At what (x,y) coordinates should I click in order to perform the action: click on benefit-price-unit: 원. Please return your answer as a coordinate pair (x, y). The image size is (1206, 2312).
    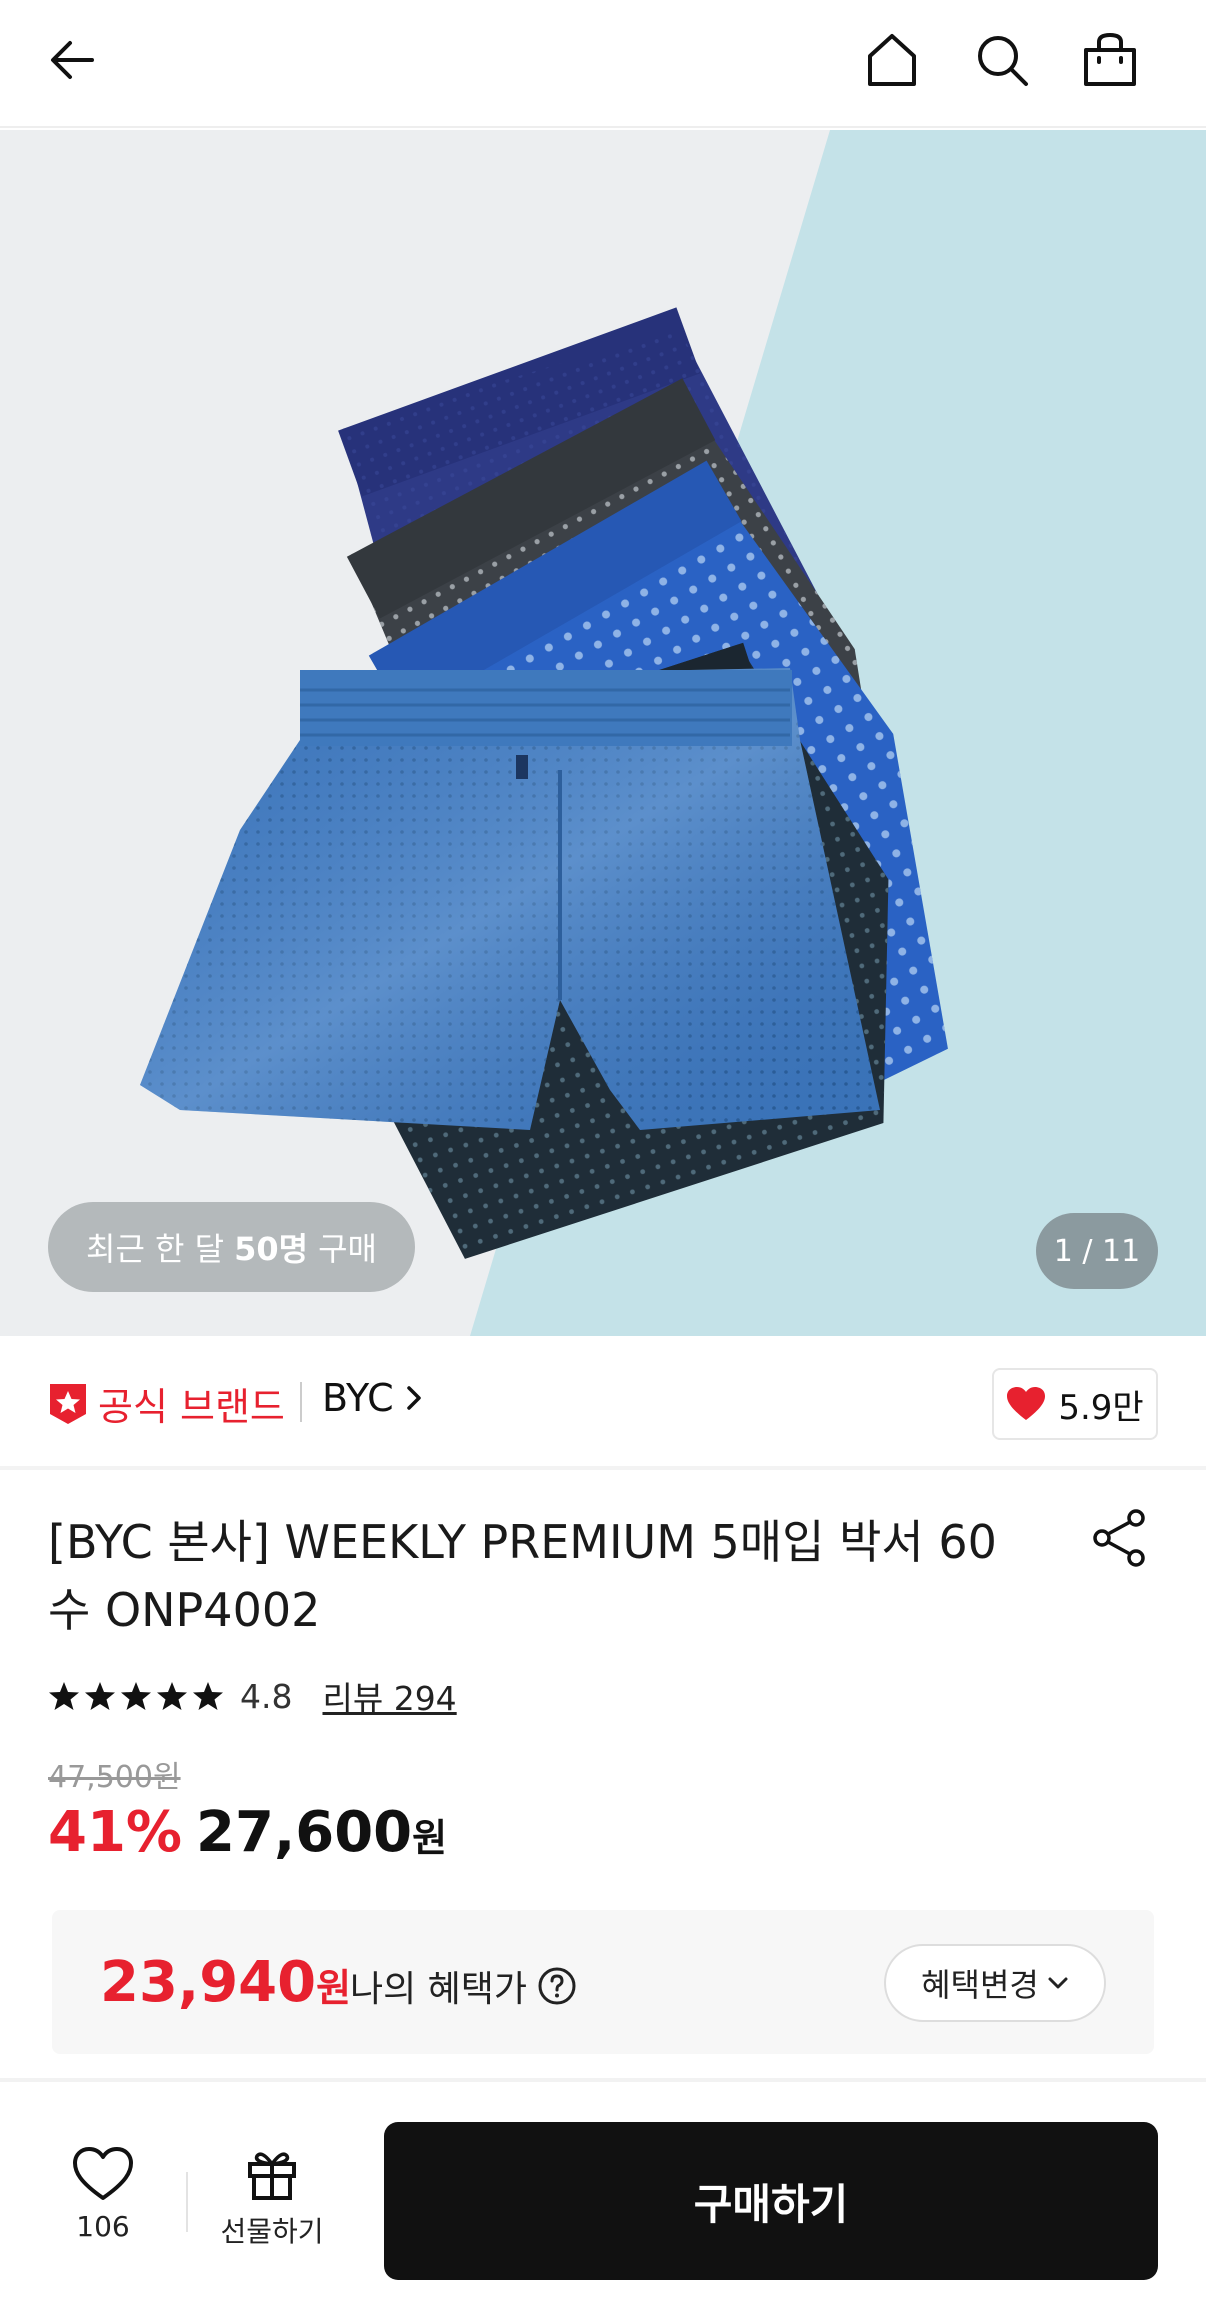
    Looking at the image, I should click on (334, 1988).